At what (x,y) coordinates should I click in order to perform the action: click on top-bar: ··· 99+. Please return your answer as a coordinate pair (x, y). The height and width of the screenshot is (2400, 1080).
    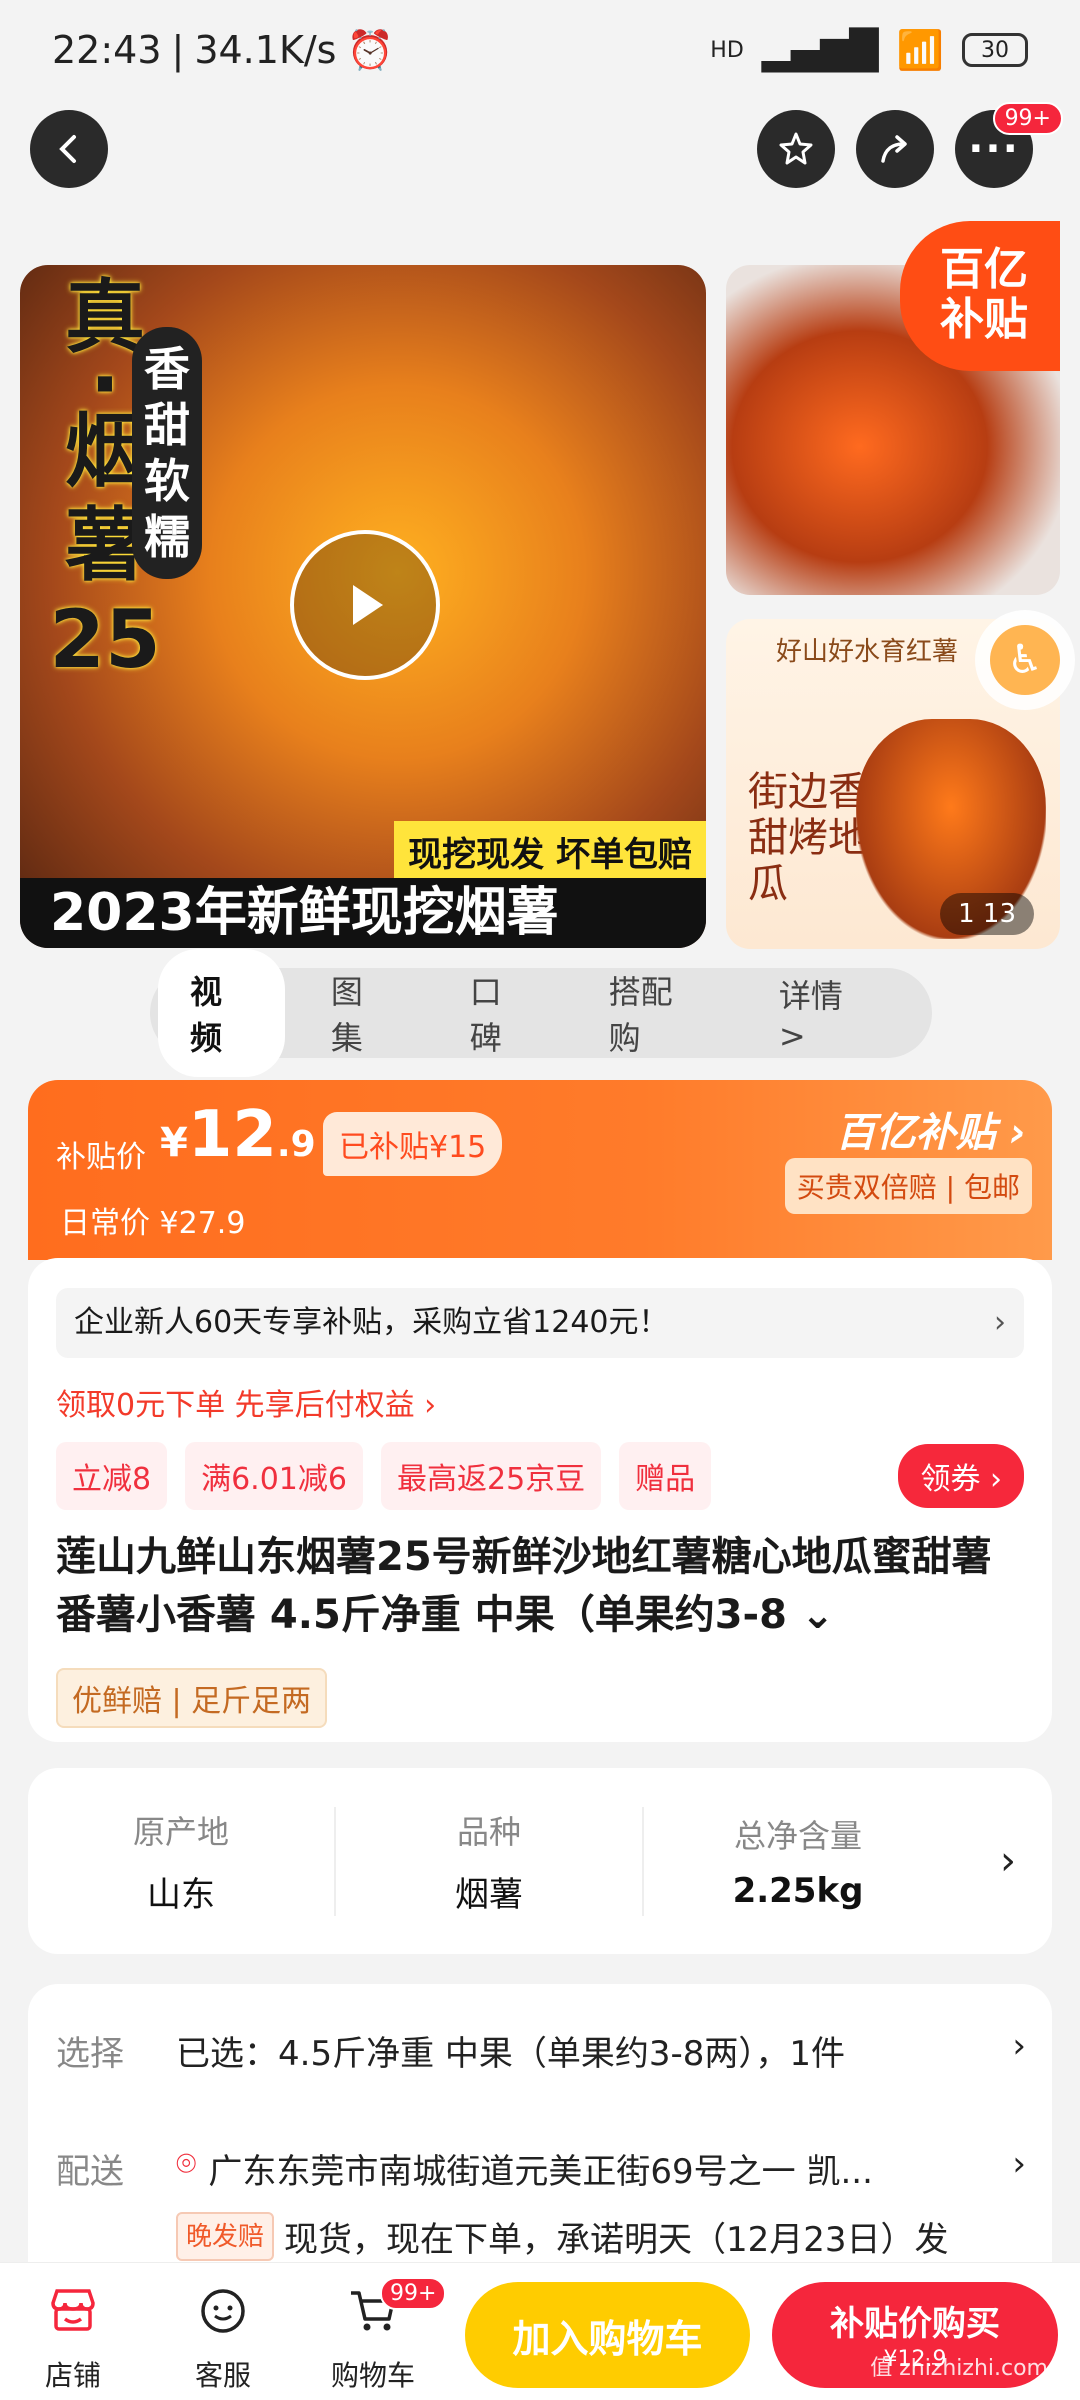
    Looking at the image, I should click on (540, 151).